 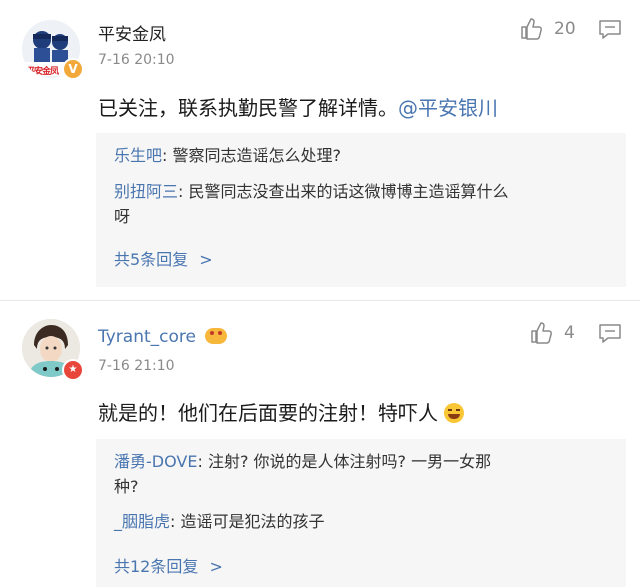 I want to click on reply-text: 造谣可是犯法的孩子, so click(x=252, y=521).